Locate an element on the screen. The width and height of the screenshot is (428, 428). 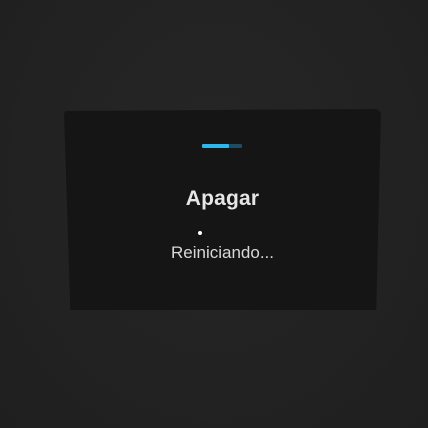
progress-bar is located at coordinates (222, 146).